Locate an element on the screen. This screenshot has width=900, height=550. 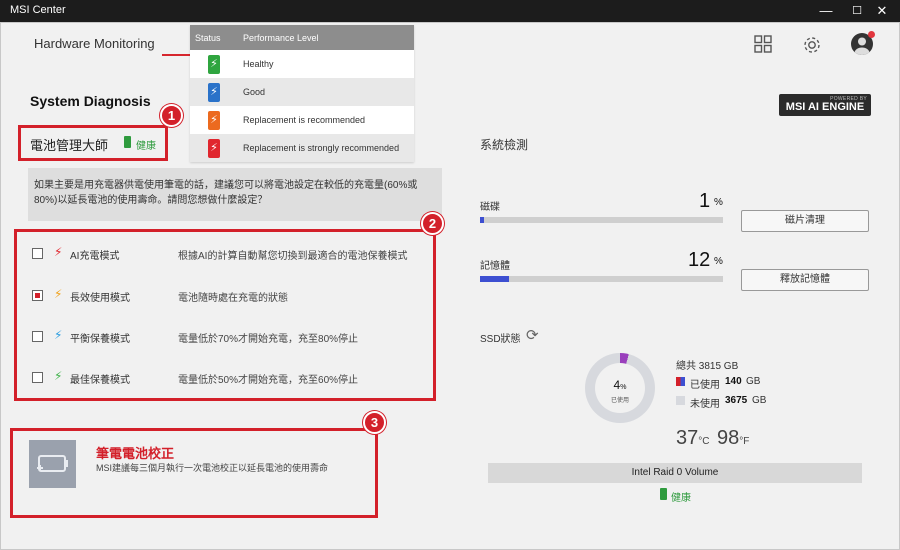
memory-value: 12 is located at coordinates (699, 260).